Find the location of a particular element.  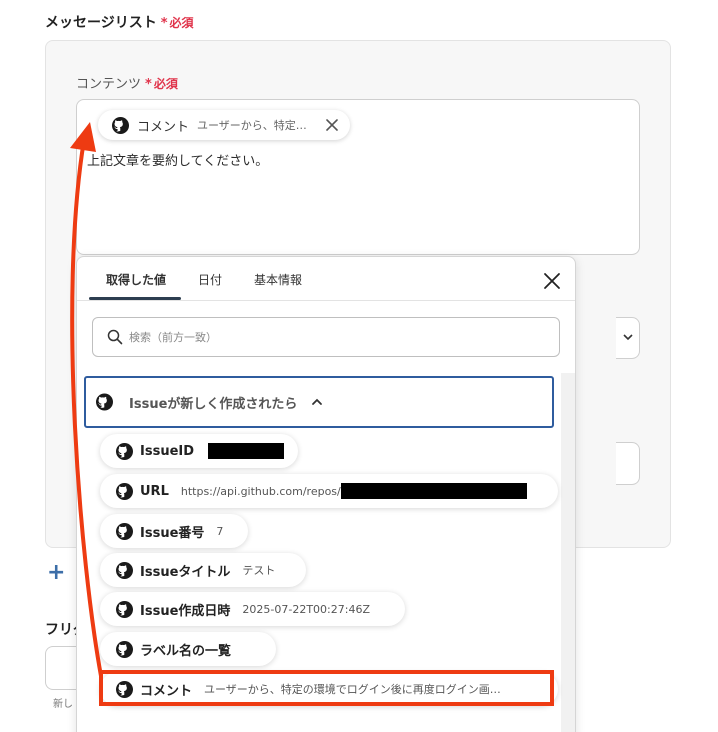

text-input-field is located at coordinates (628, 463).